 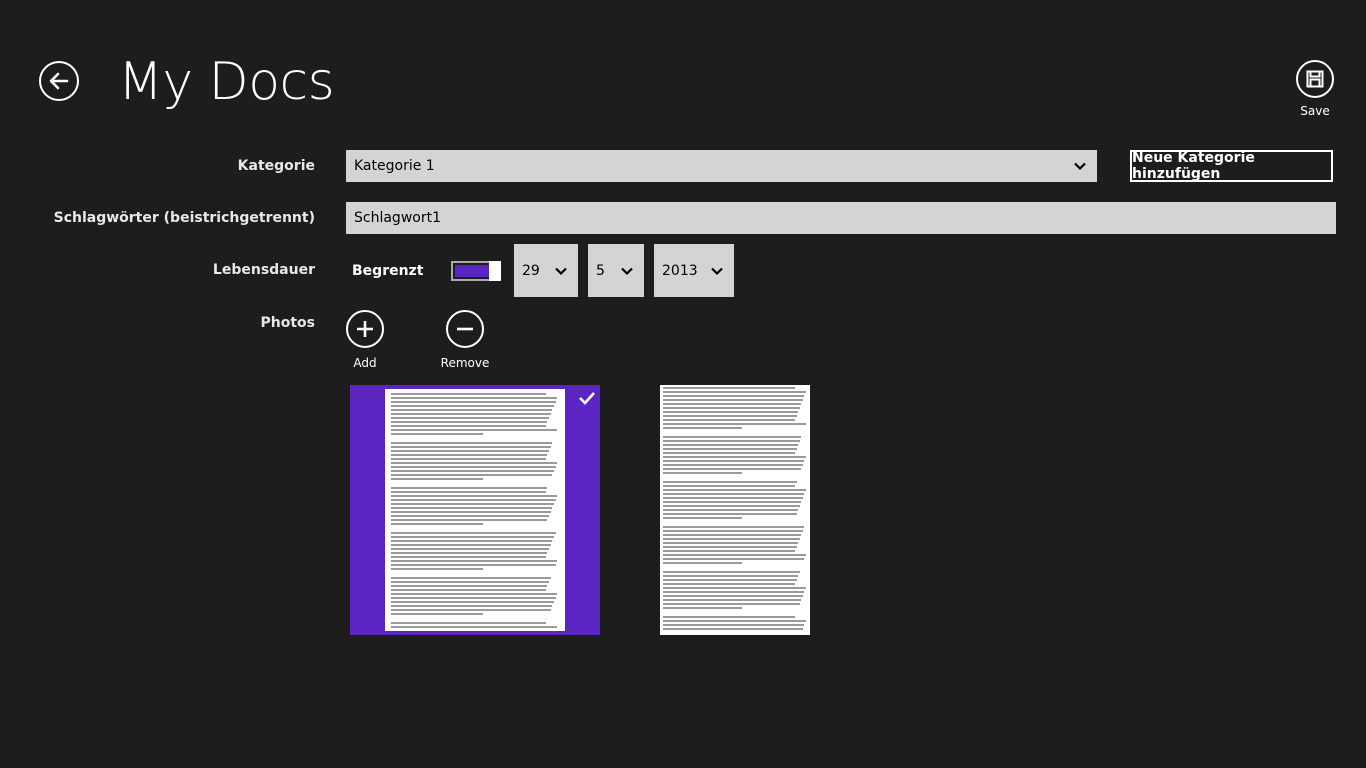 What do you see at coordinates (546, 270) in the screenshot?
I see `day-dropdown: 29` at bounding box center [546, 270].